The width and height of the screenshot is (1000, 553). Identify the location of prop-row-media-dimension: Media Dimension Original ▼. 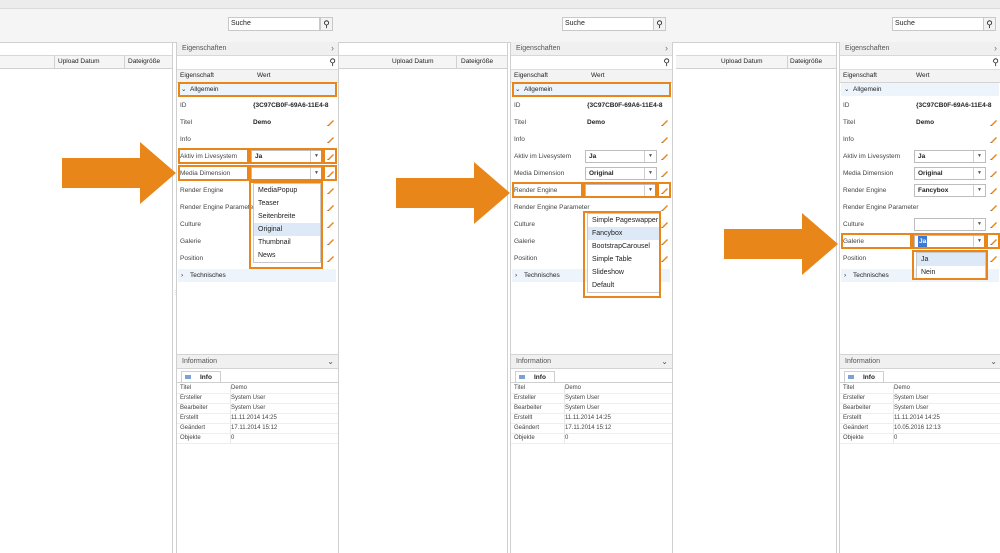
(920, 173).